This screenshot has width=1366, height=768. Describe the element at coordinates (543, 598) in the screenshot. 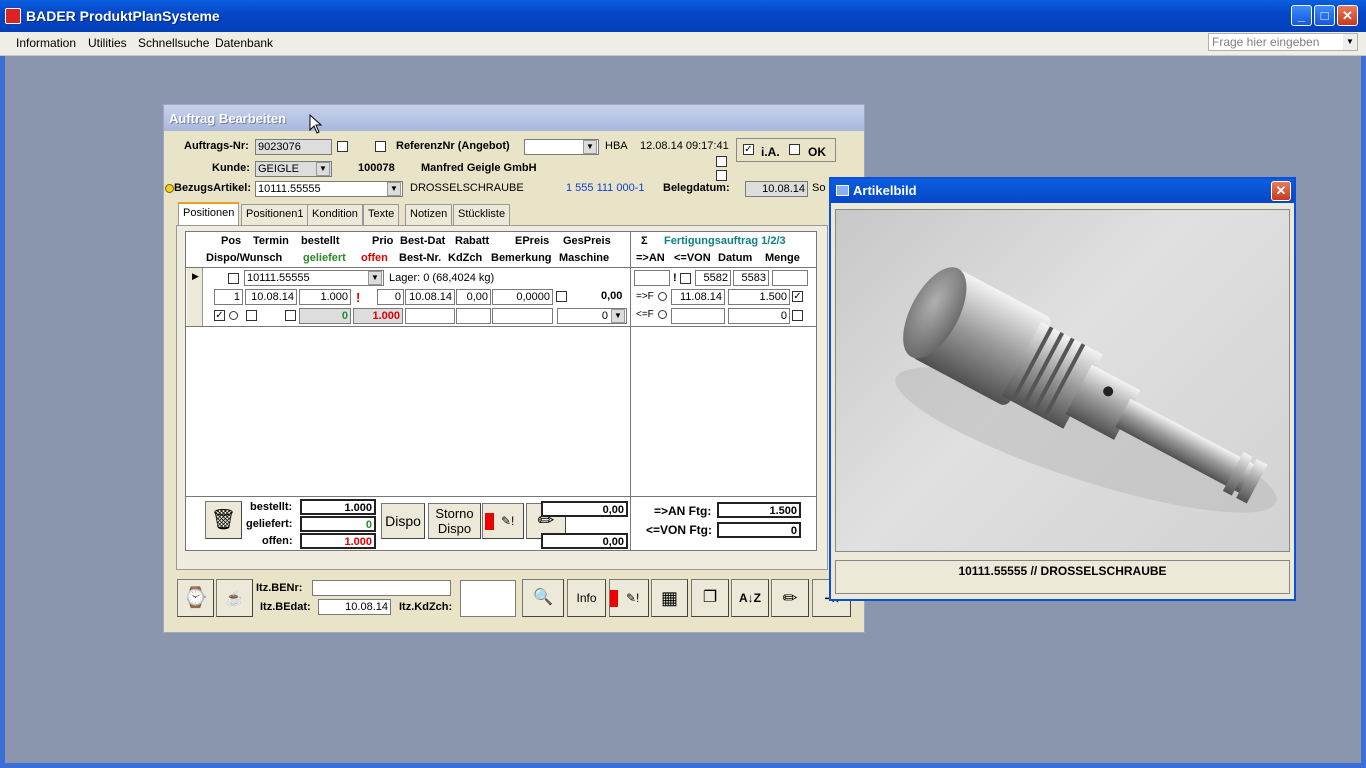

I see `preview-icon: 🔍` at that location.